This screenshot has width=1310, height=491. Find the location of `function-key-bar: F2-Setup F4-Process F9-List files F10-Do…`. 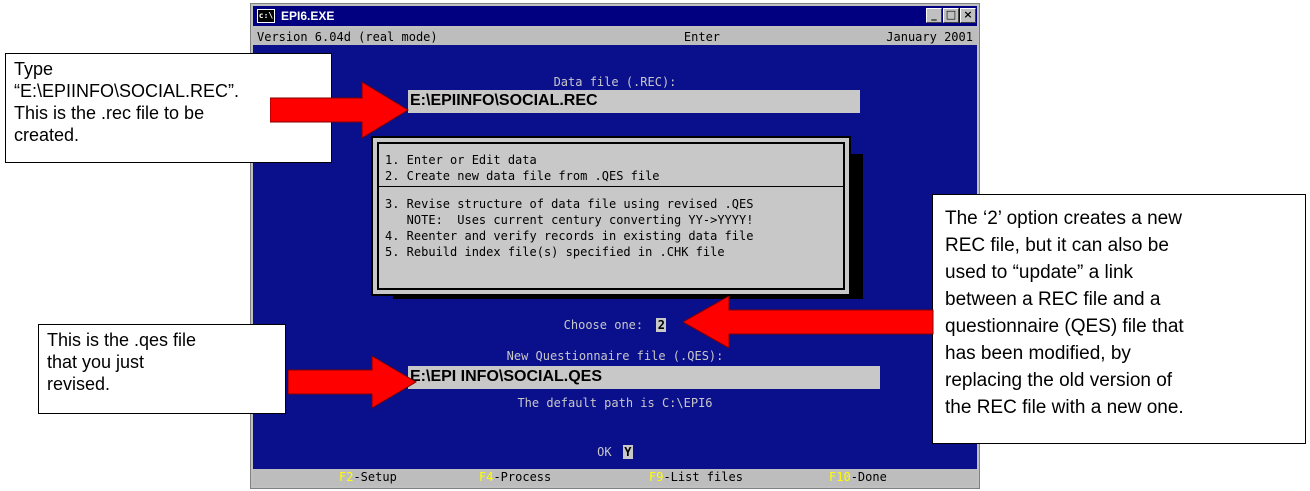

function-key-bar: F2-Setup F4-Process F9-List files F10-Do… is located at coordinates (615, 477).